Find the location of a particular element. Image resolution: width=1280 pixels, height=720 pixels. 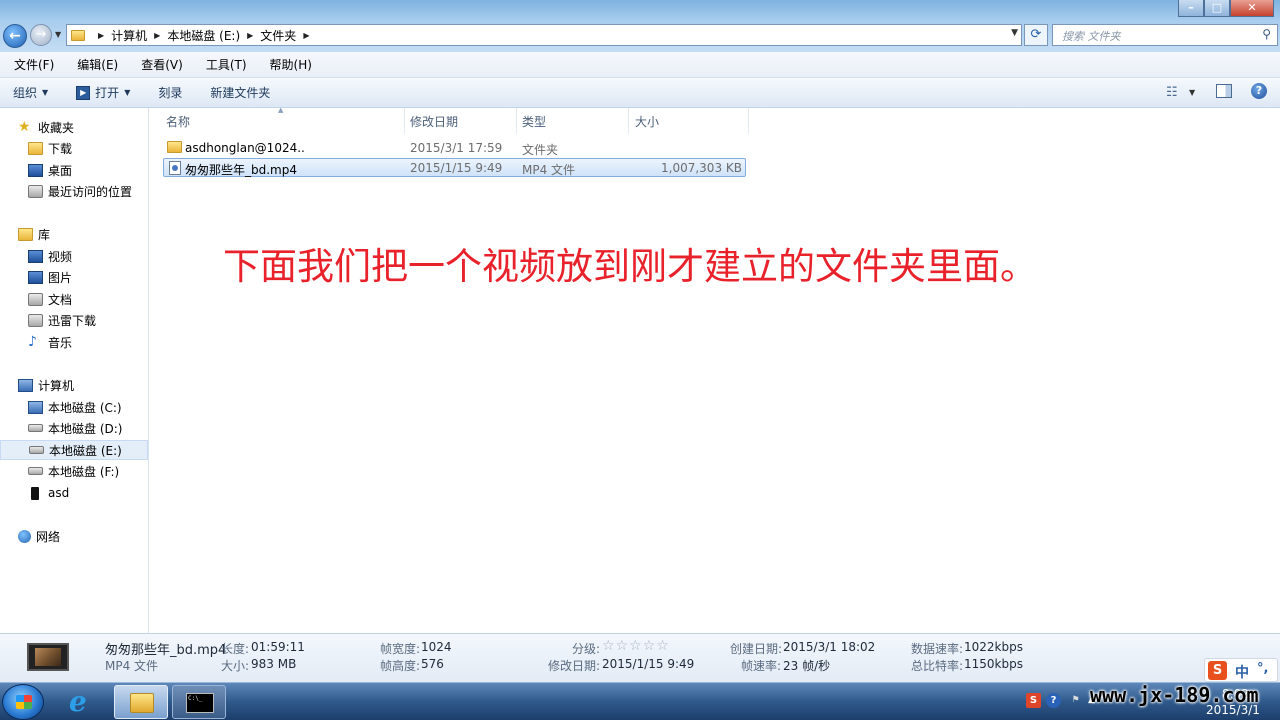

sogou-ime-icon: S is located at coordinates (1217, 670).